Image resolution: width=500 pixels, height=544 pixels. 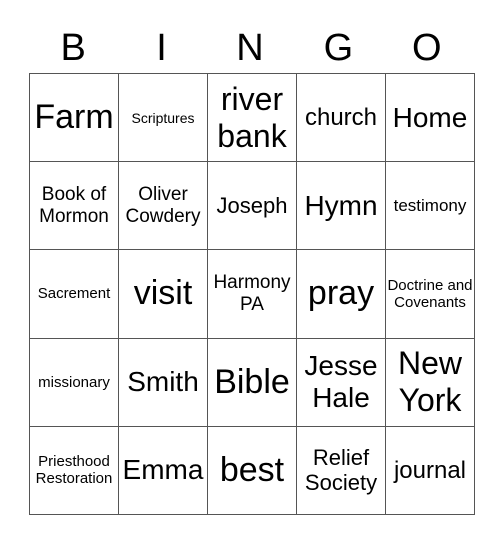 I want to click on bingo-cell: Home, so click(x=430, y=117).